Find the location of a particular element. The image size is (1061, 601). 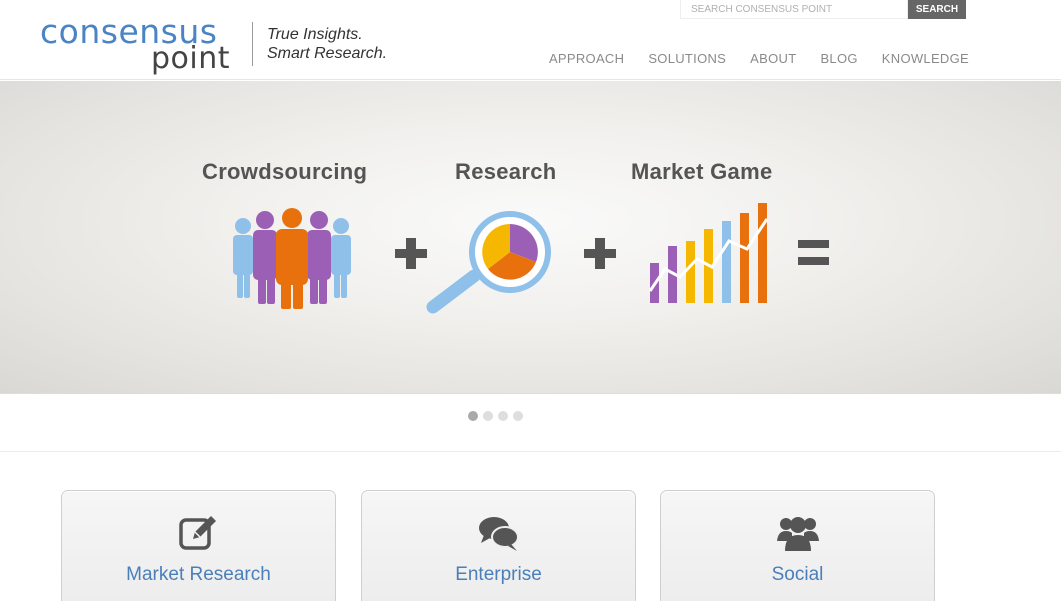

plus-icon is located at coordinates (411, 253).